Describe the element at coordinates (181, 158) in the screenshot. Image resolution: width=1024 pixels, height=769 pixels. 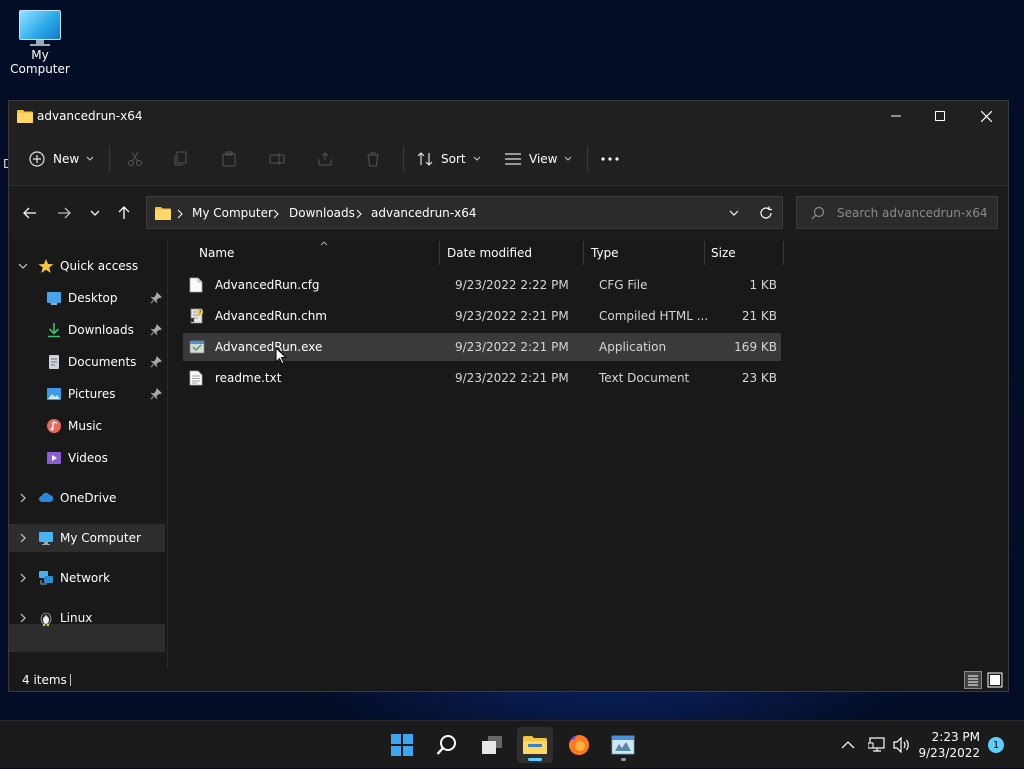
I see `copy-button` at that location.